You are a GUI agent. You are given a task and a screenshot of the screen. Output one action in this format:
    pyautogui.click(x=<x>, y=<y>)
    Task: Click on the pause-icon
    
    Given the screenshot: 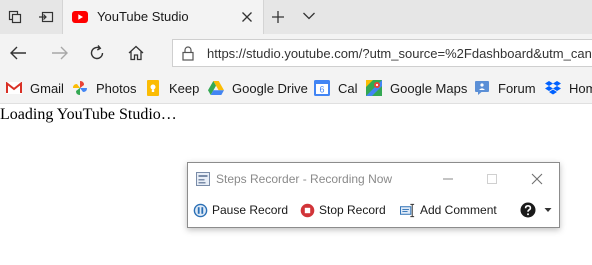 What is the action you would take?
    pyautogui.click(x=200, y=210)
    